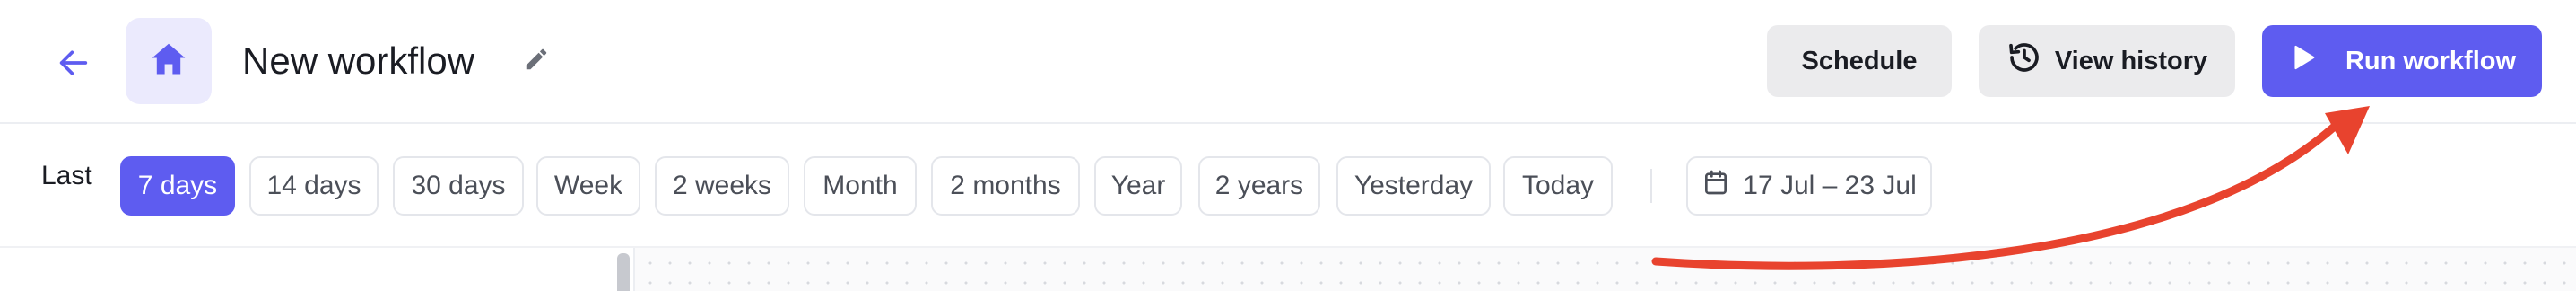 This screenshot has width=2576, height=291. What do you see at coordinates (1715, 186) in the screenshot?
I see `calendar-icon` at bounding box center [1715, 186].